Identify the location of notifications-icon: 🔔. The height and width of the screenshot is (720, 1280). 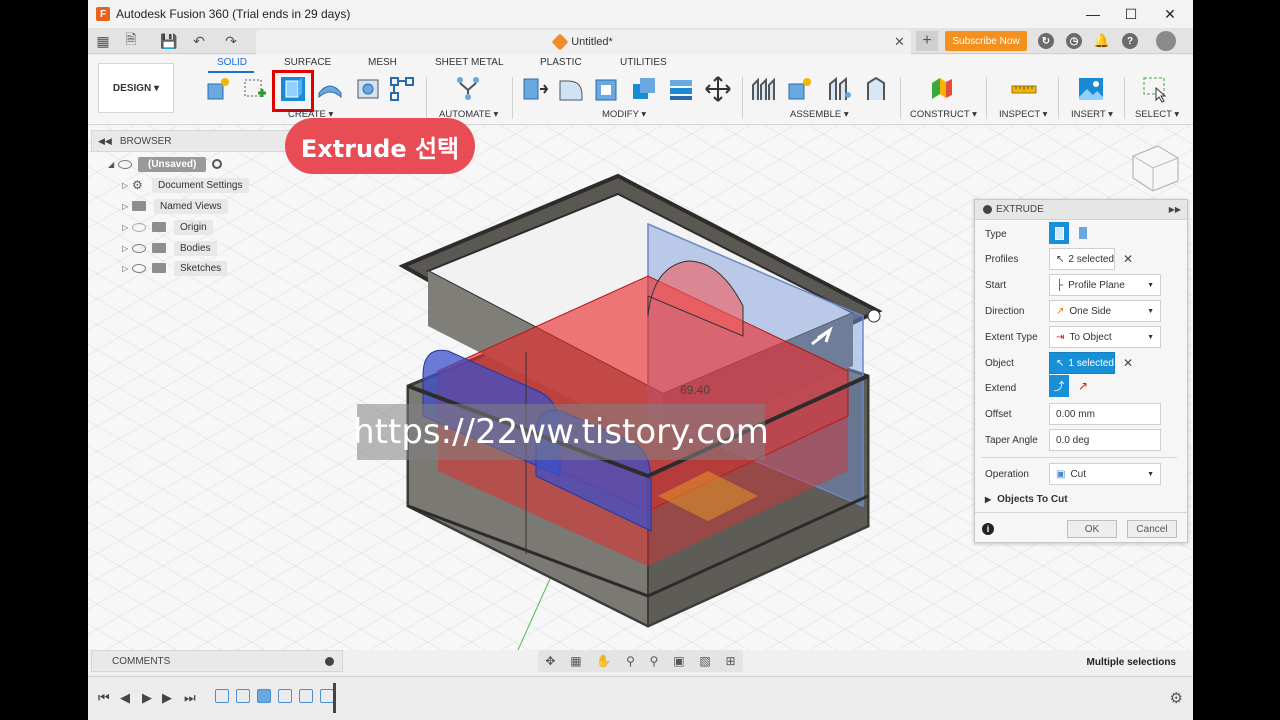
(1102, 41).